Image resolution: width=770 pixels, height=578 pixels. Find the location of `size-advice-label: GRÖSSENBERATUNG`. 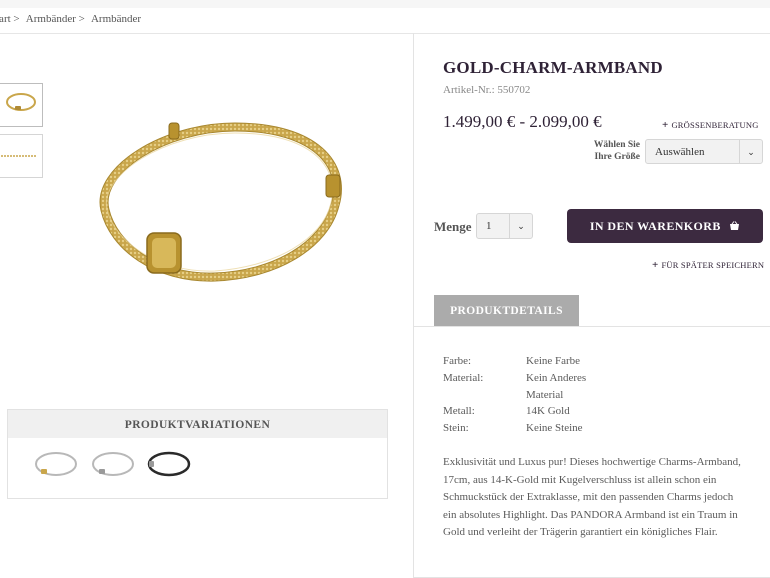

size-advice-label: GRÖSSENBERATUNG is located at coordinates (715, 125).